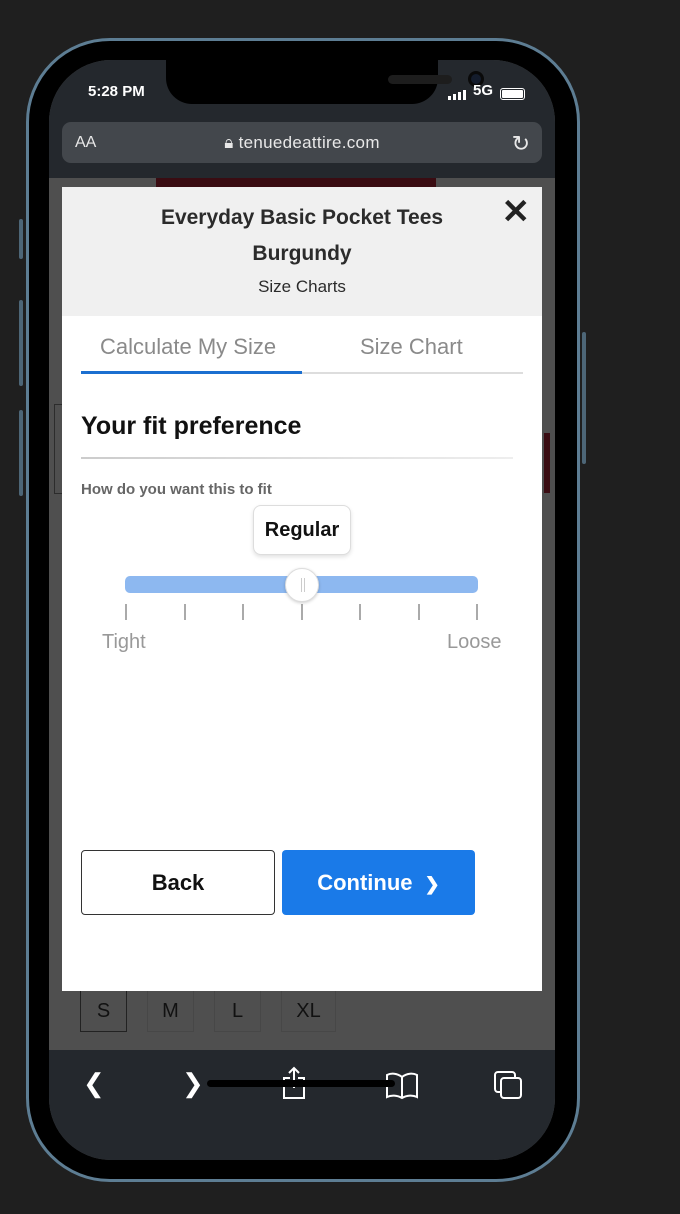  Describe the element at coordinates (302, 530) in the screenshot. I see `slider-value-tooltip: Regular` at that location.